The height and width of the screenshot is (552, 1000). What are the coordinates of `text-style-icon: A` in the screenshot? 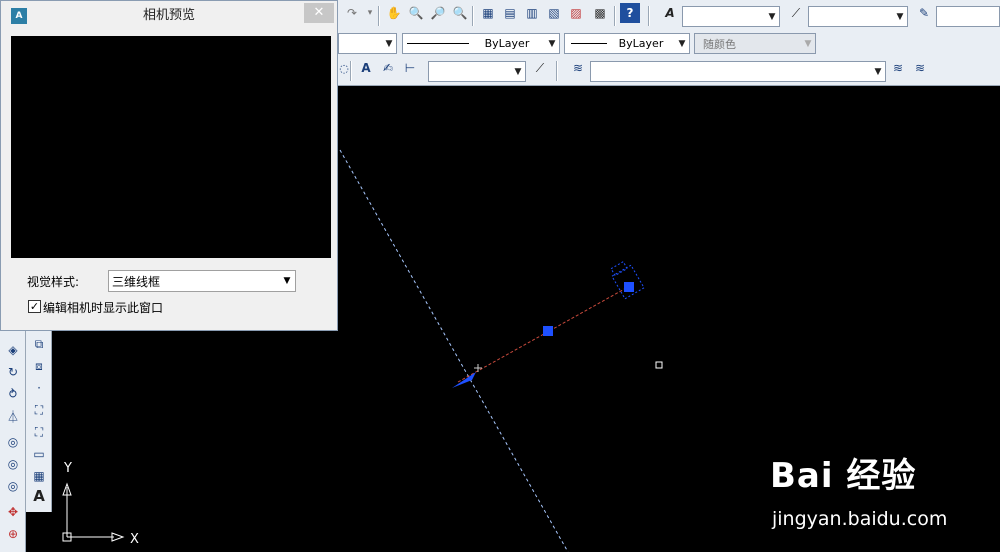 It's located at (670, 13).